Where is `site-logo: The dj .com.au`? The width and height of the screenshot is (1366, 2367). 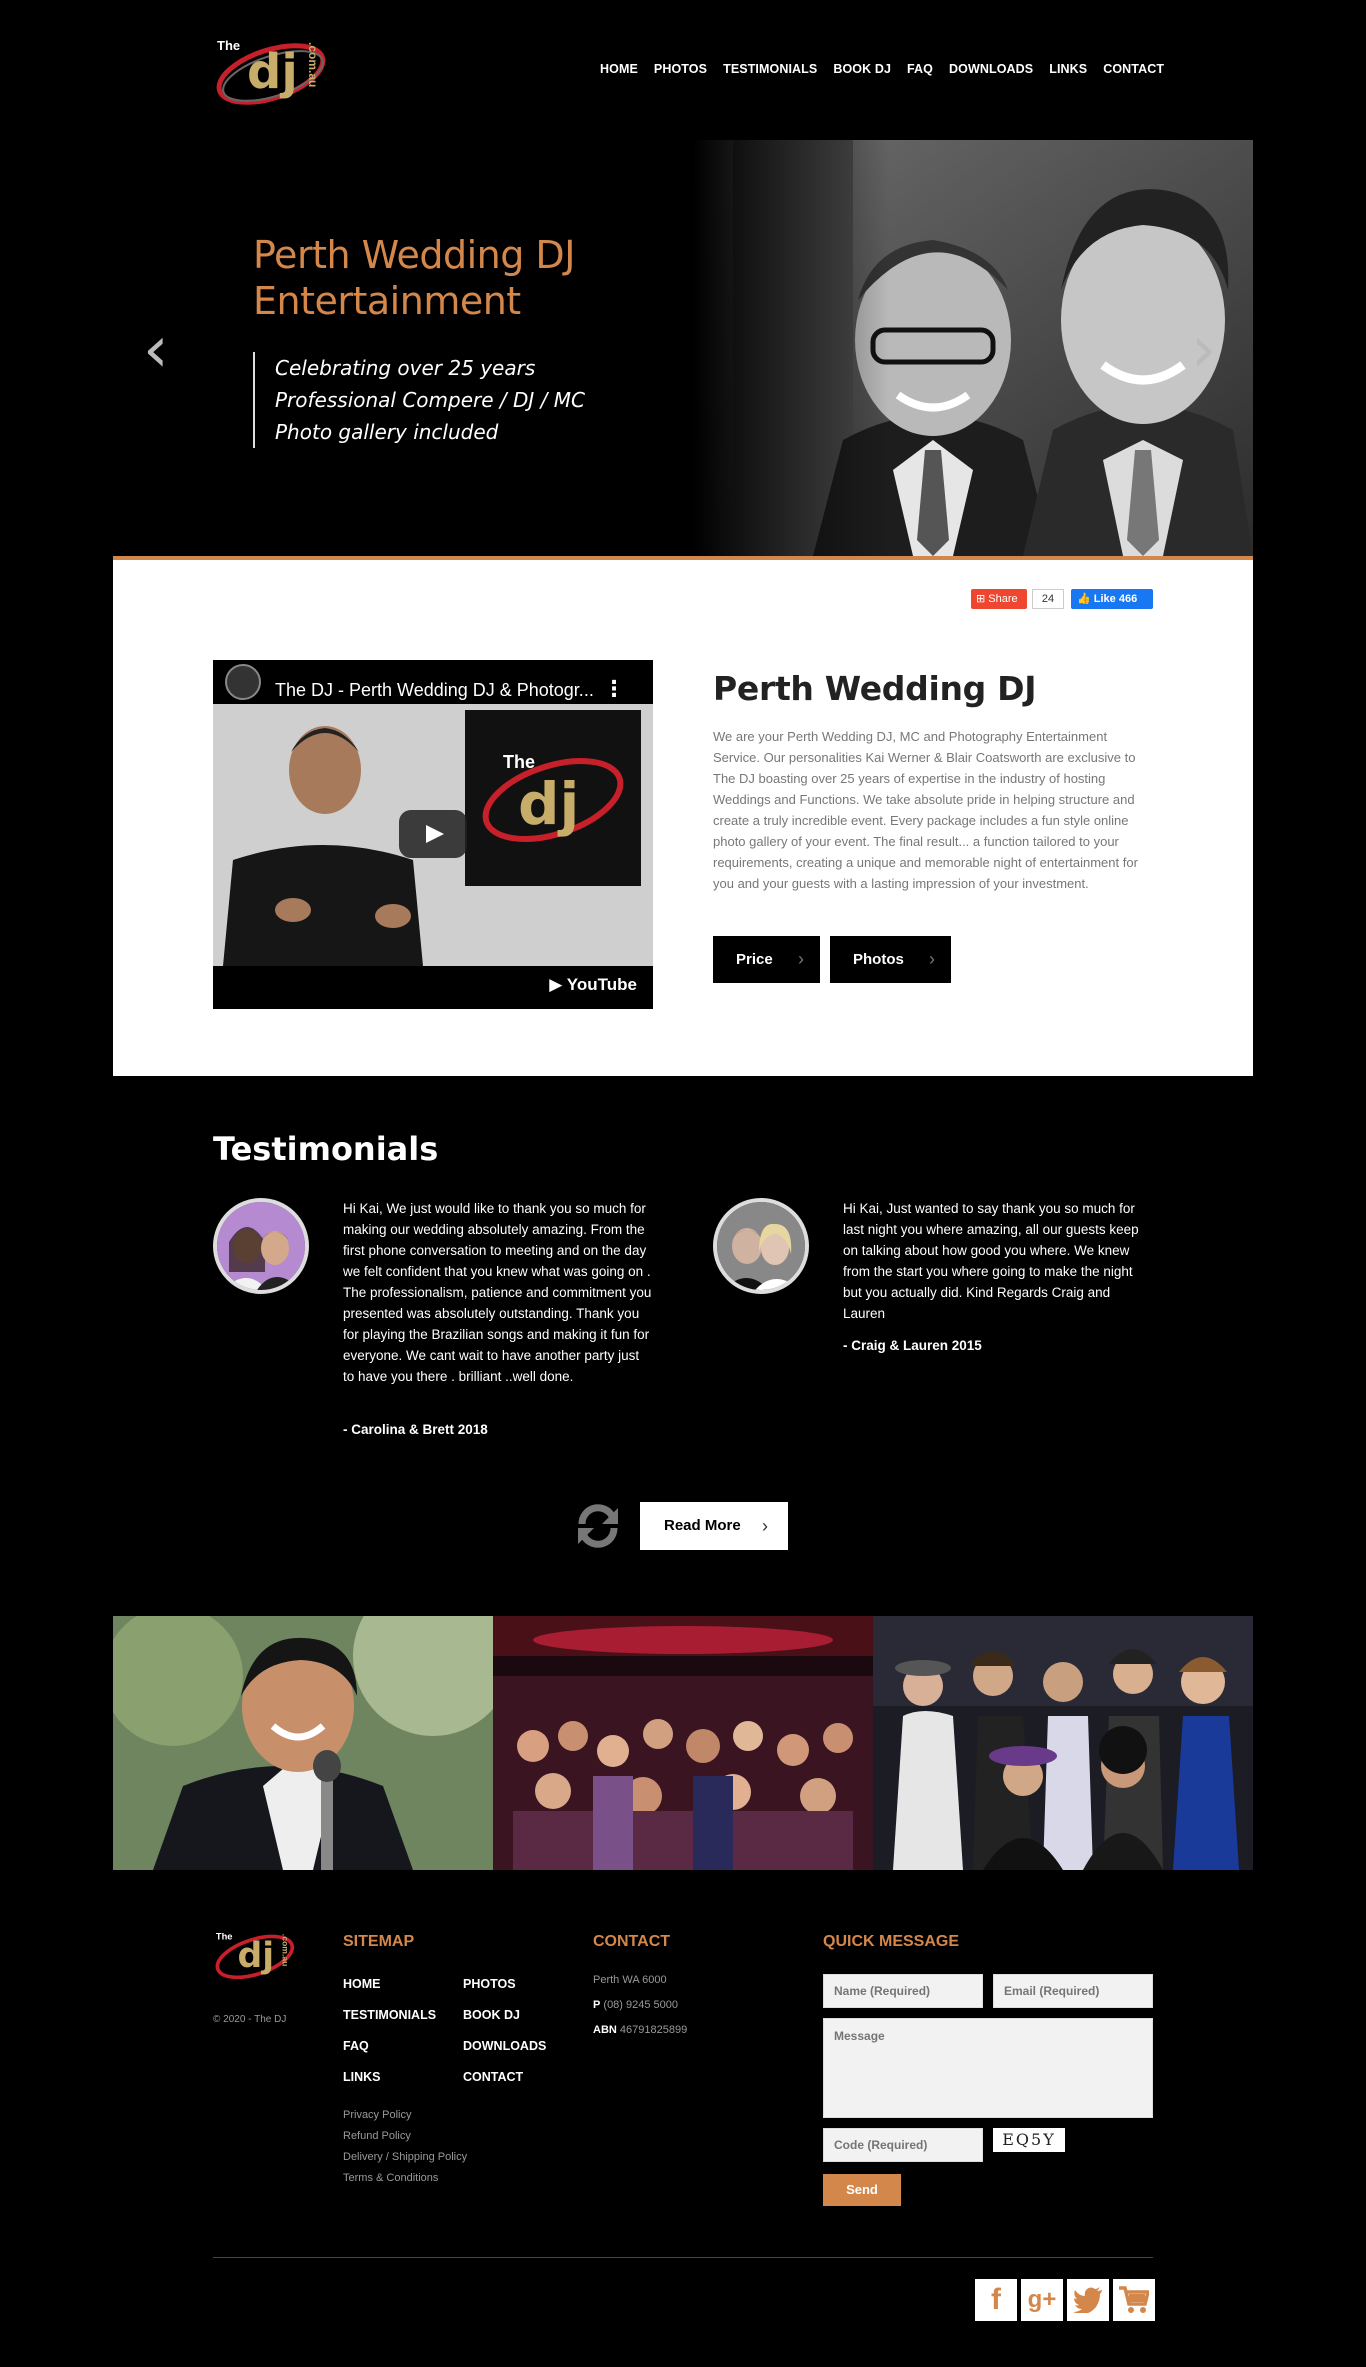
site-logo: The dj .com.au is located at coordinates (274, 70).